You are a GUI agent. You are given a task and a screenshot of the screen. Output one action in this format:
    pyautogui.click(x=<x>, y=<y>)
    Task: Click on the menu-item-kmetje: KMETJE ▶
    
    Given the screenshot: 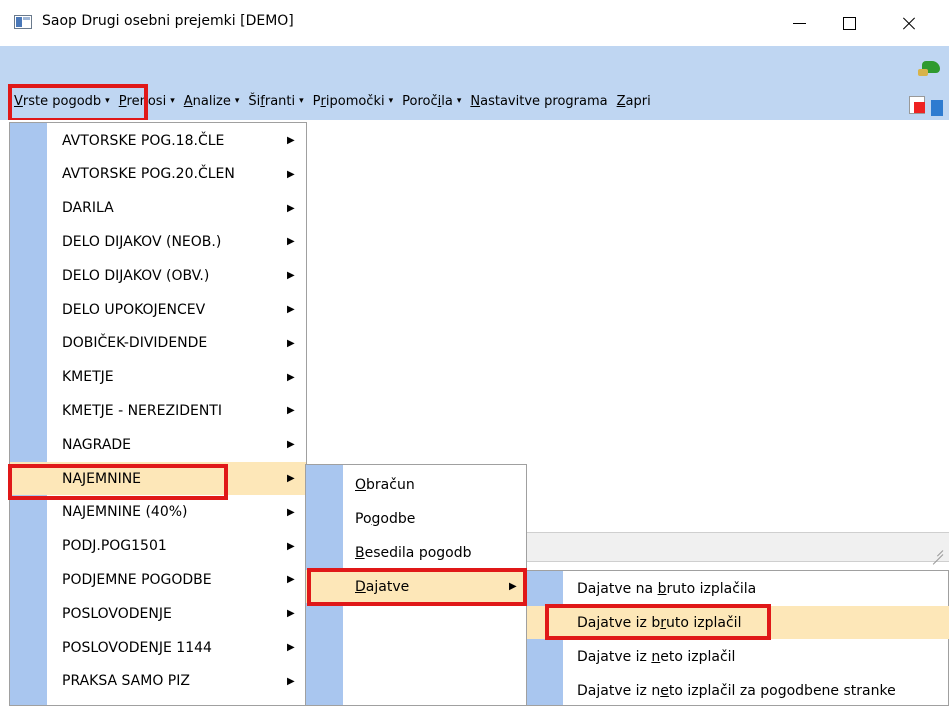 What is the action you would take?
    pyautogui.click(x=158, y=377)
    